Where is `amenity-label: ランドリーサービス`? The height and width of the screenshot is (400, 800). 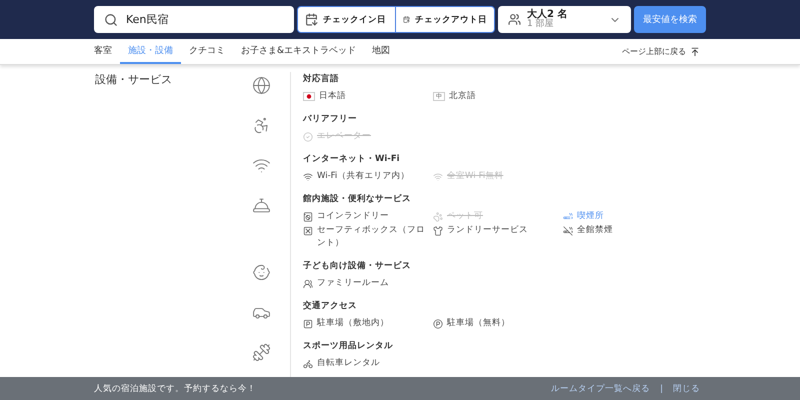 amenity-label: ランドリーサービス is located at coordinates (487, 230).